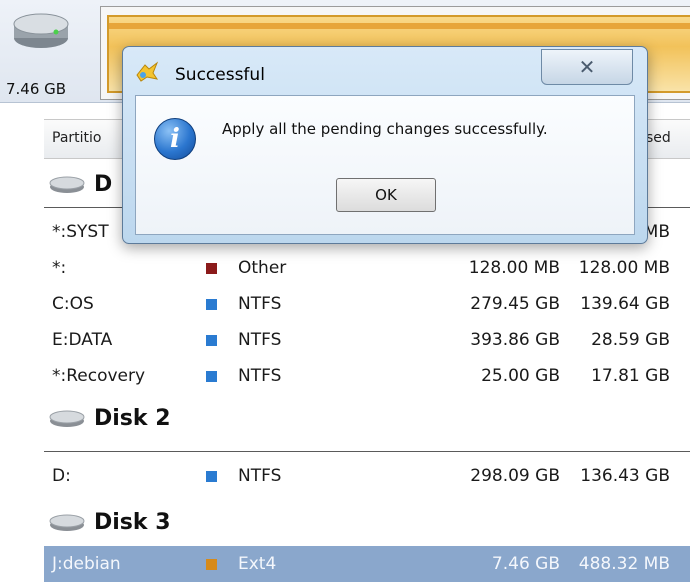 This screenshot has width=690, height=582. I want to click on partition-used: 128.00 MB, so click(624, 268).